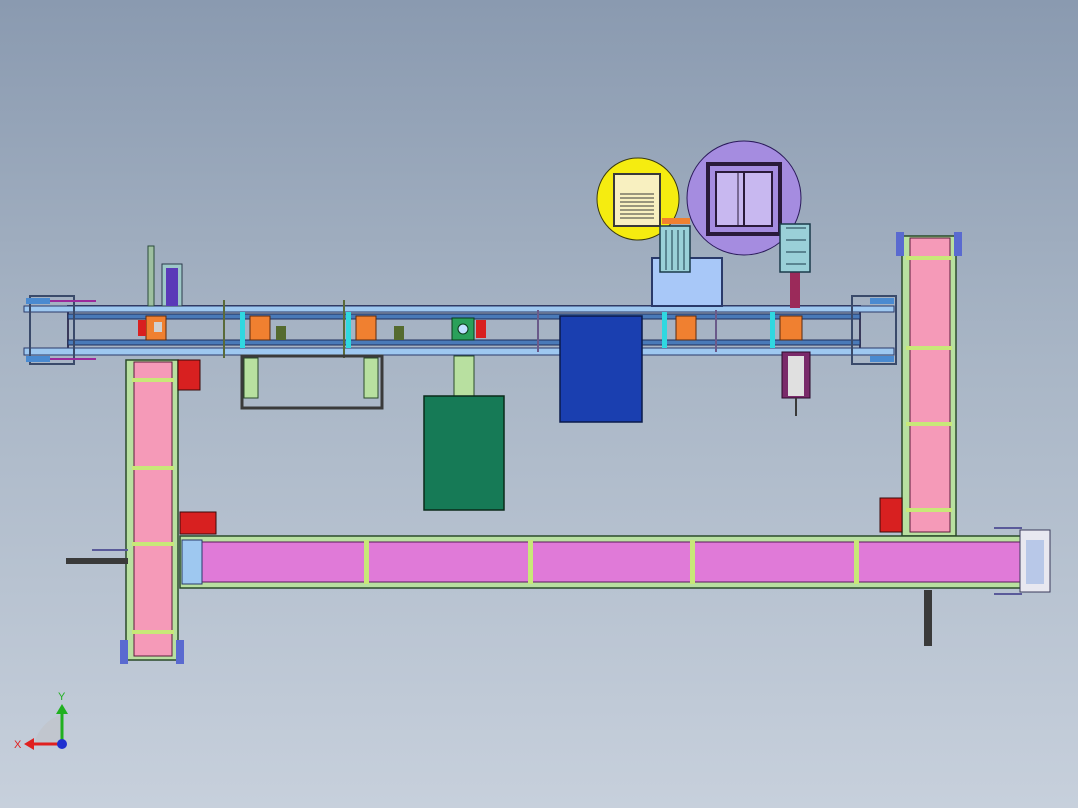 The width and height of the screenshot is (1078, 808). I want to click on left-upright-post, so click(165, 276).